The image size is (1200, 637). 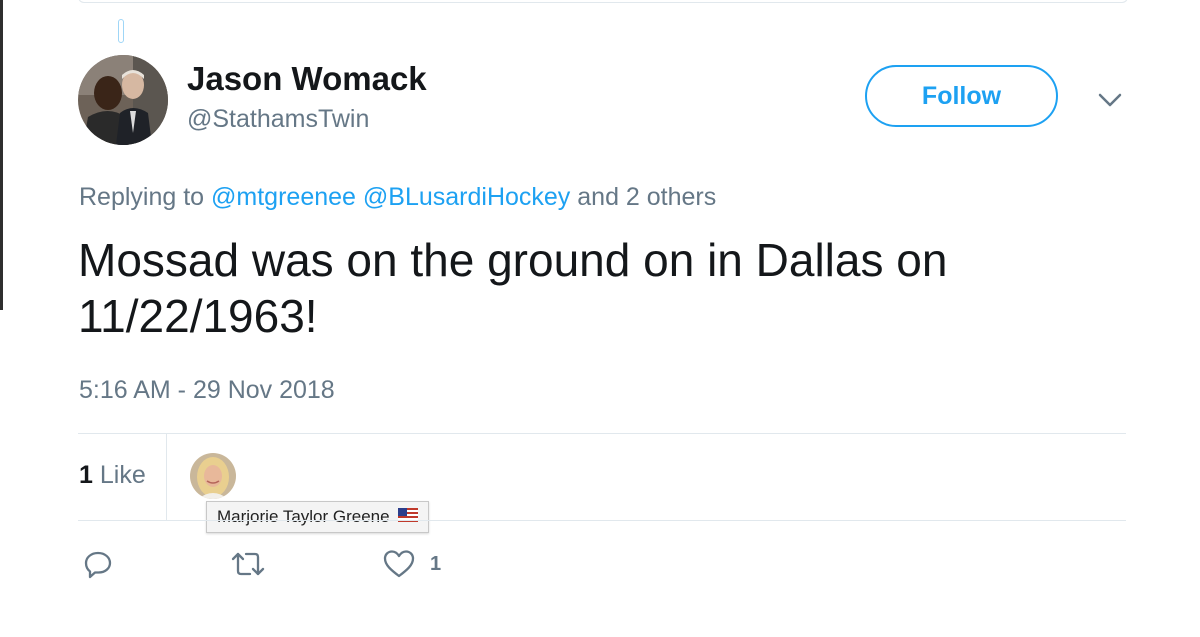 I want to click on author-avatar, so click(x=123, y=100).